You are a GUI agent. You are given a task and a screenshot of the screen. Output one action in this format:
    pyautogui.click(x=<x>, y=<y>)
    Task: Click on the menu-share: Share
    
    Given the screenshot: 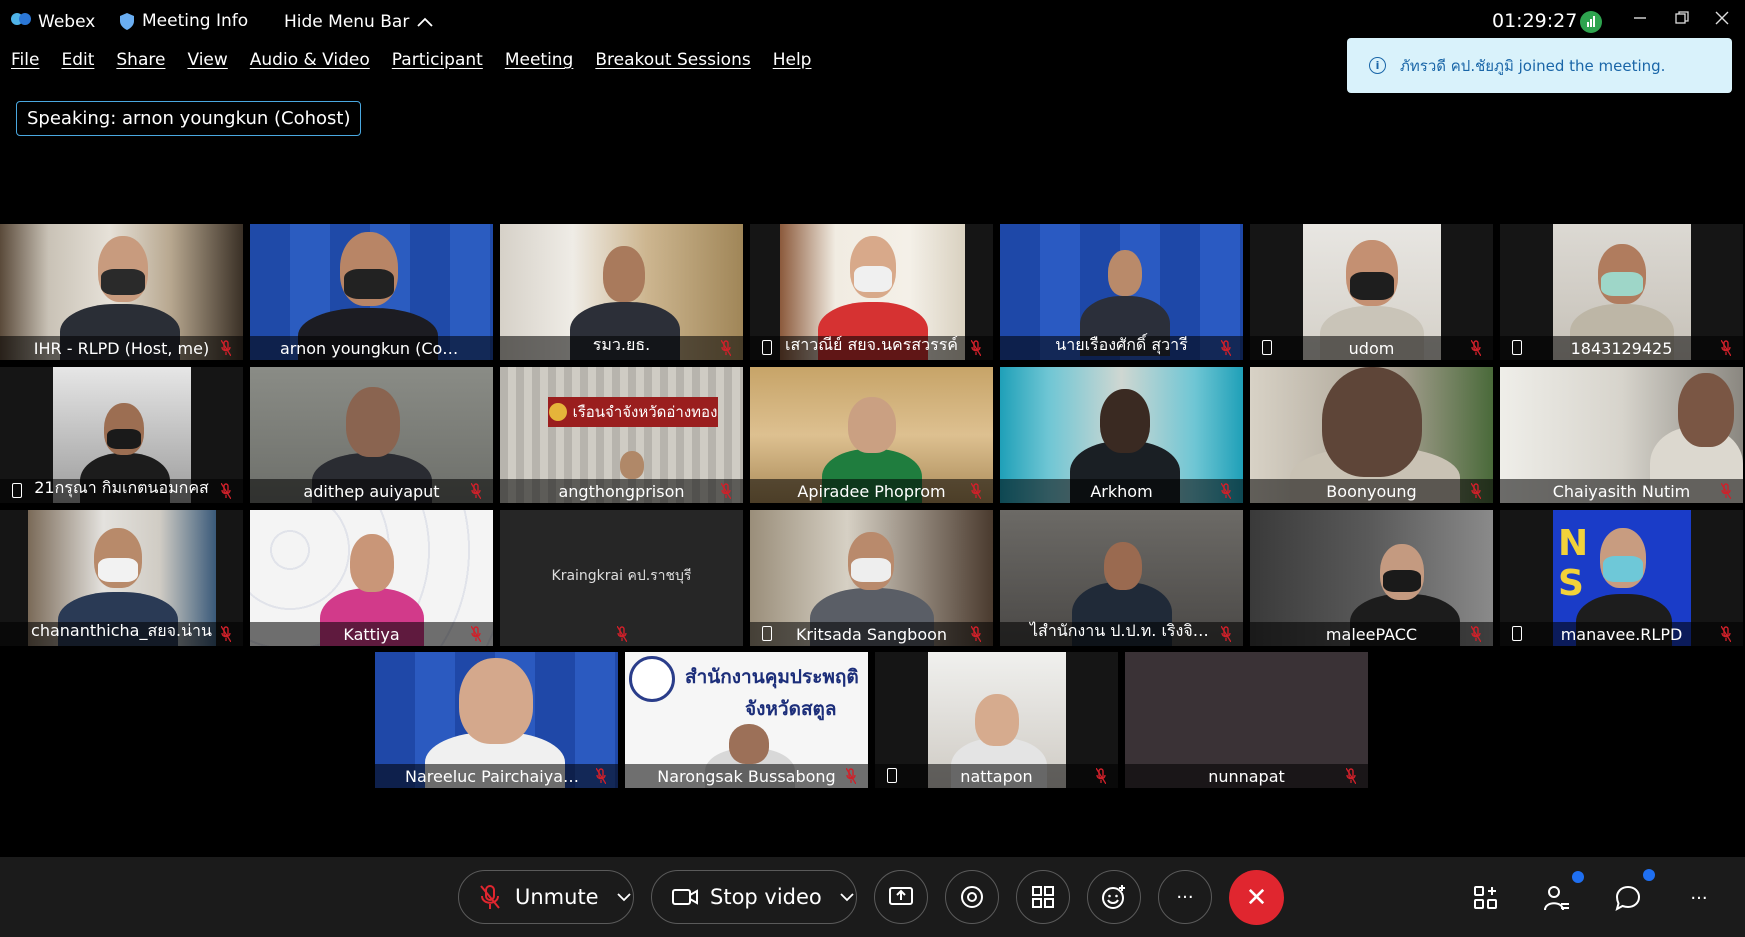 What is the action you would take?
    pyautogui.click(x=140, y=64)
    